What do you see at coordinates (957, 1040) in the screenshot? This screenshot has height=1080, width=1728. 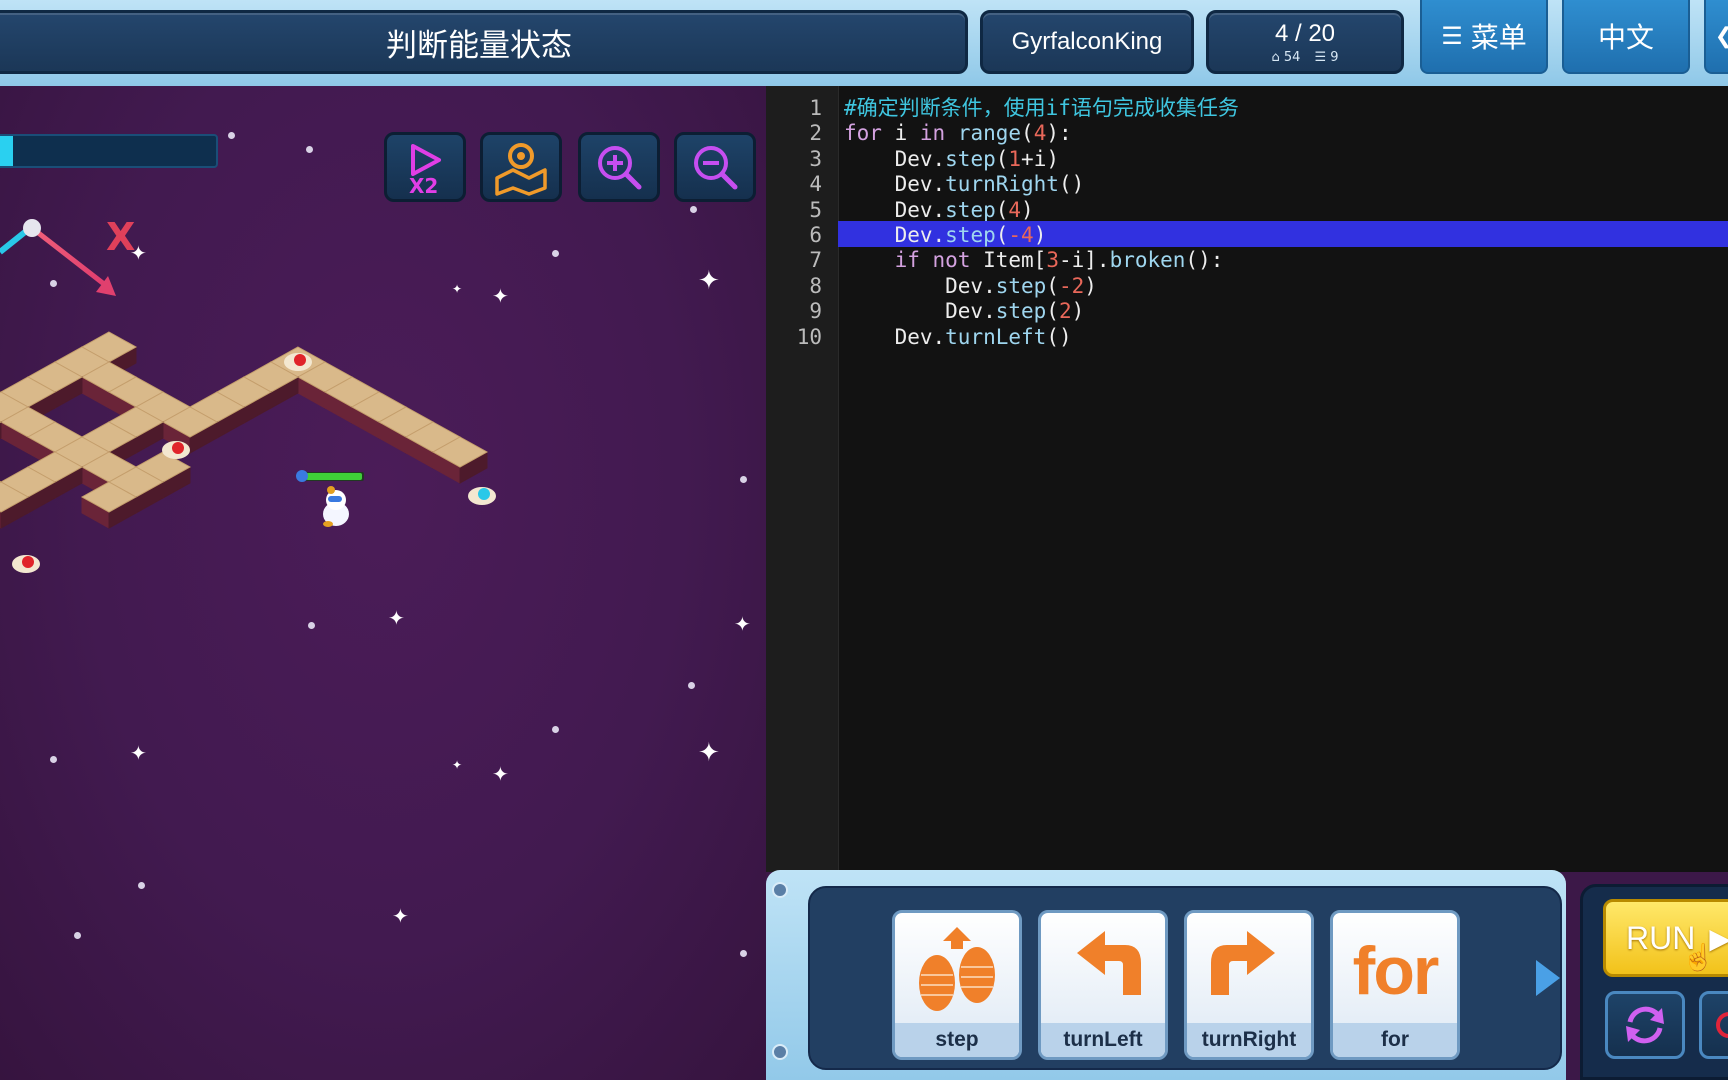 I see `command-step-label: step` at bounding box center [957, 1040].